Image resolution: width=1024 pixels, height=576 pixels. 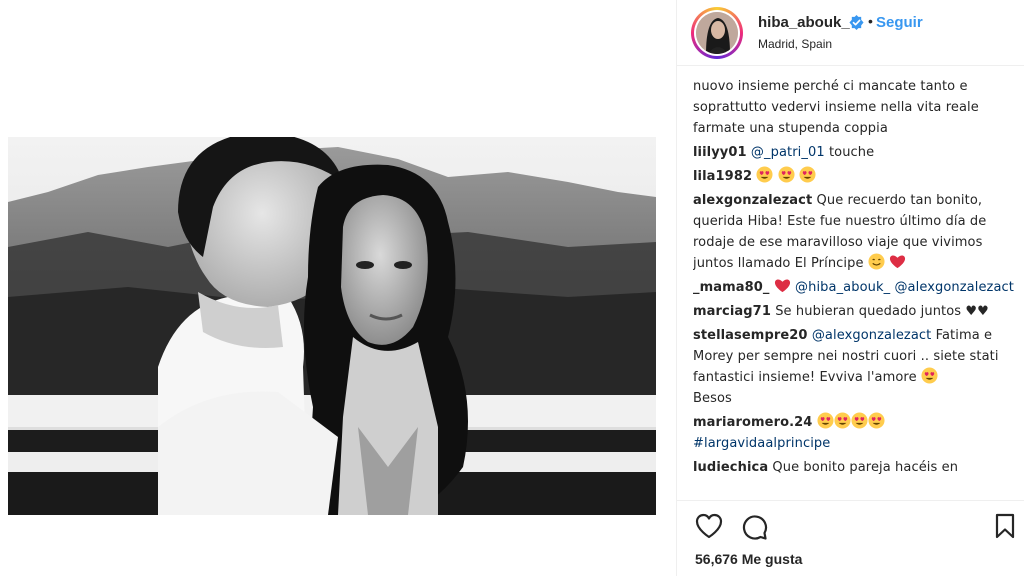 What do you see at coordinates (750, 335) in the screenshot?
I see `comment-username: stellasempre20` at bounding box center [750, 335].